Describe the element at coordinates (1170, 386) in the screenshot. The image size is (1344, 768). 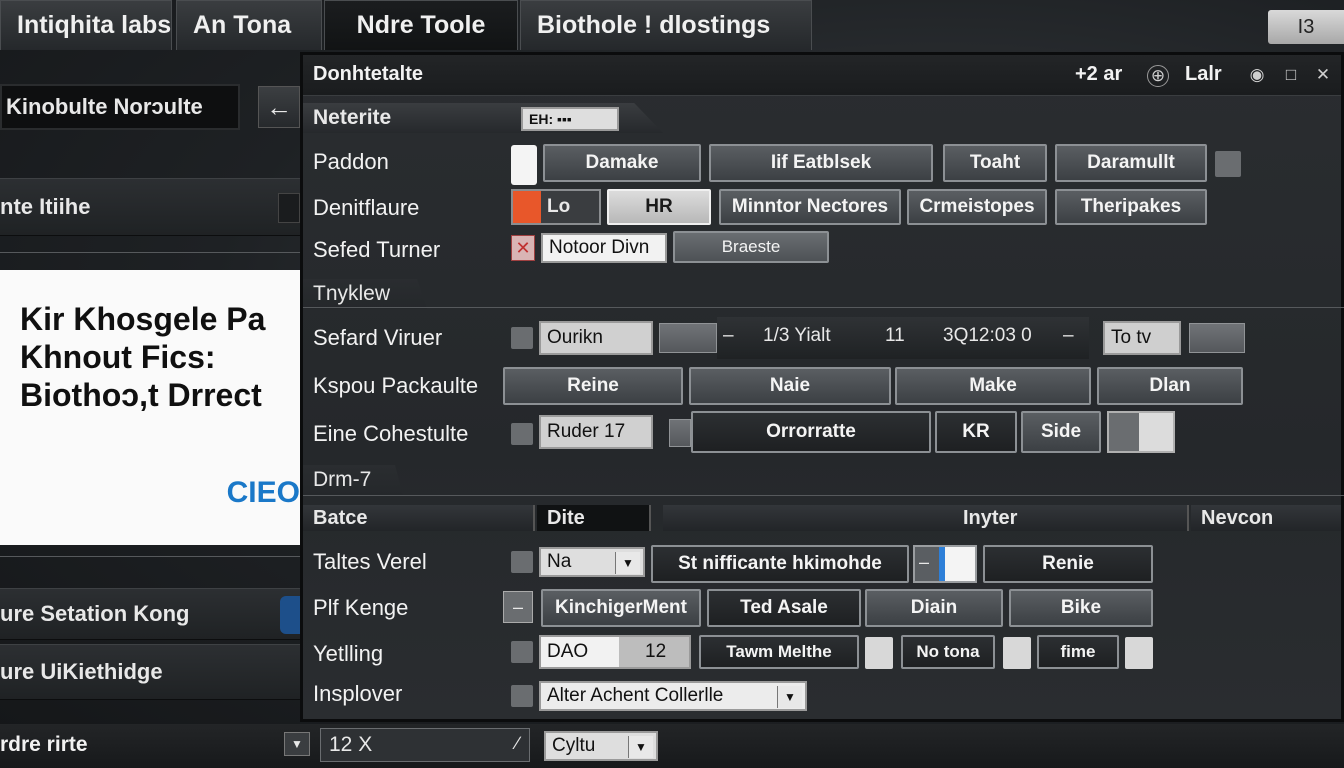
I see `dlan-button: Dlan` at that location.